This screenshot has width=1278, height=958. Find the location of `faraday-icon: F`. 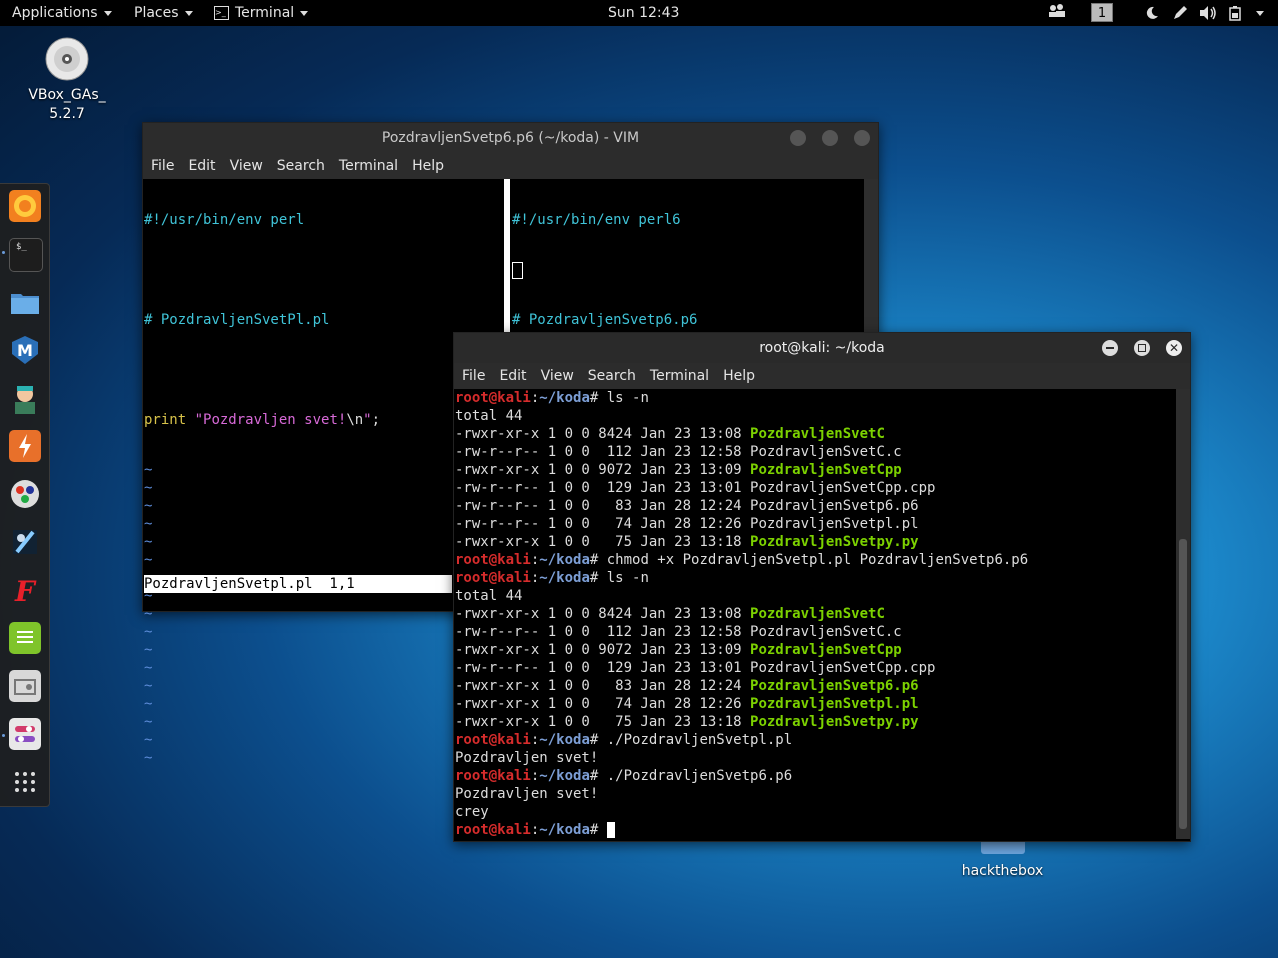

faraday-icon: F is located at coordinates (25, 591).